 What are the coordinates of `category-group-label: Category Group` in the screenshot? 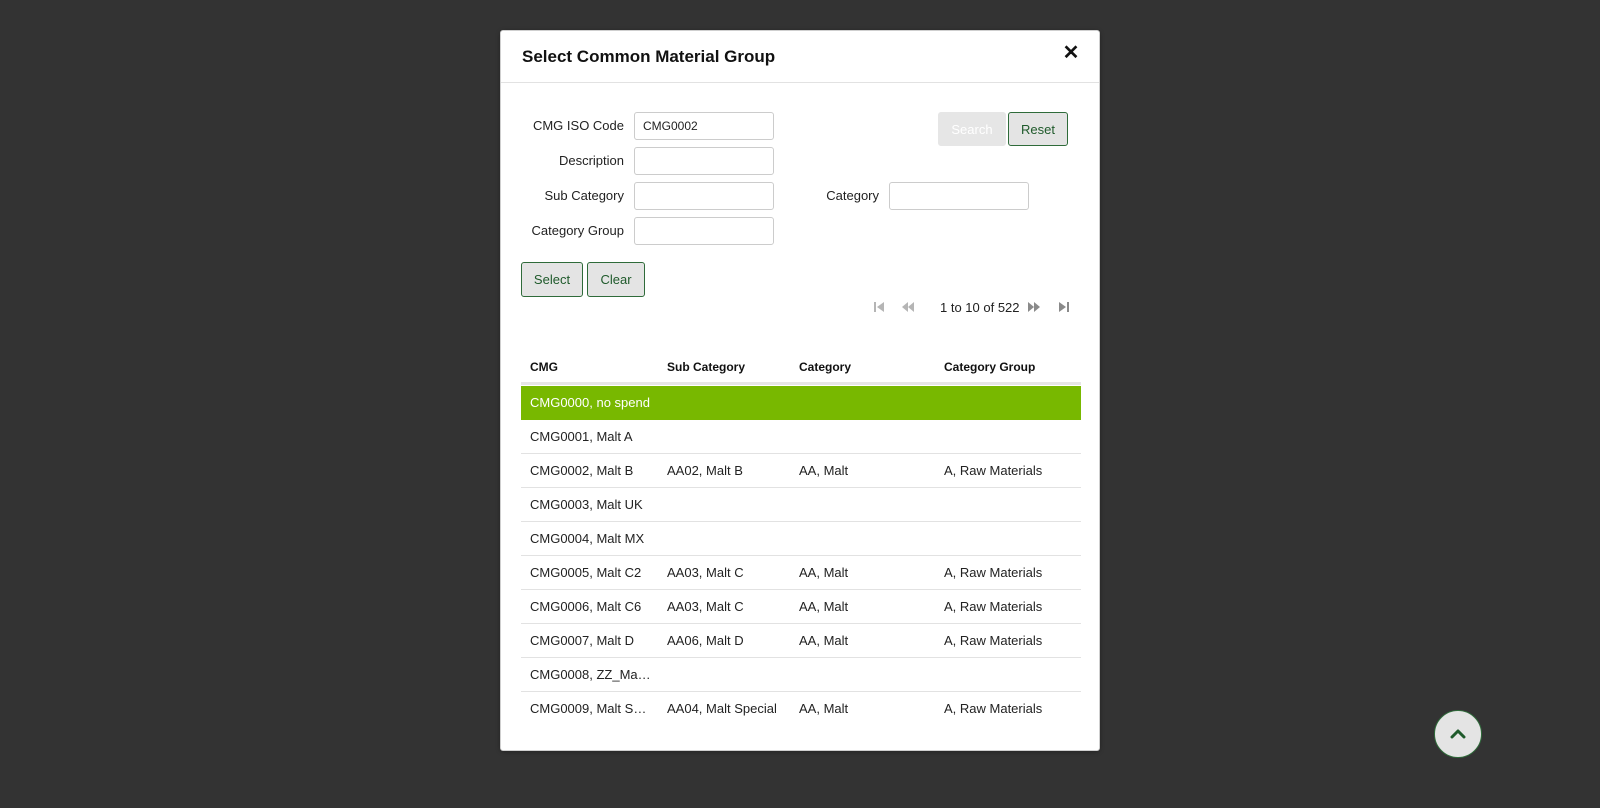 It's located at (578, 230).